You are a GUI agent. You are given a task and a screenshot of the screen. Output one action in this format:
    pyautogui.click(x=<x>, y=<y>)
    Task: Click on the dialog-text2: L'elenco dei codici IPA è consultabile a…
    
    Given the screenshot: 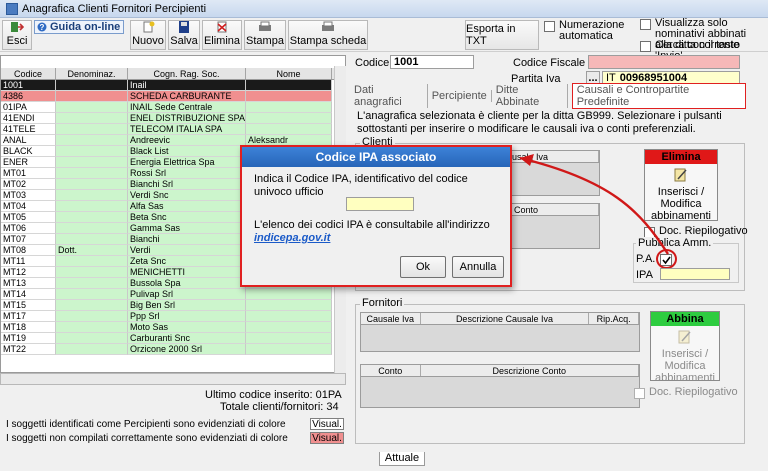 What is the action you would take?
    pyautogui.click(x=372, y=225)
    